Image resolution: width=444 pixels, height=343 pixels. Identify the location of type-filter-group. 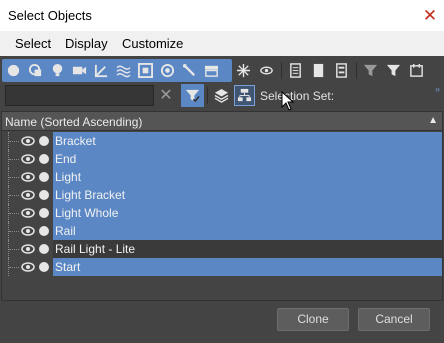
(117, 70).